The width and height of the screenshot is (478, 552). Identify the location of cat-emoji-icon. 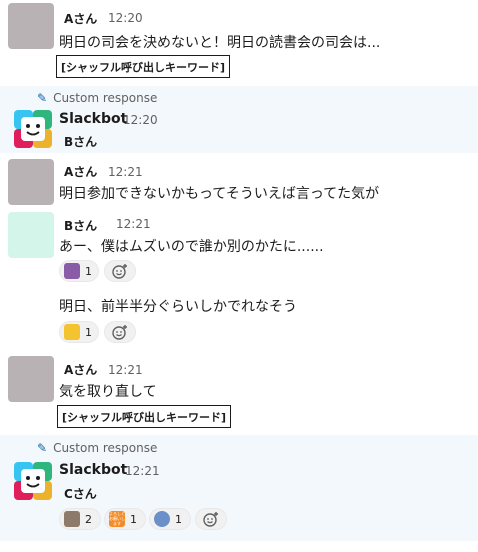
(72, 519).